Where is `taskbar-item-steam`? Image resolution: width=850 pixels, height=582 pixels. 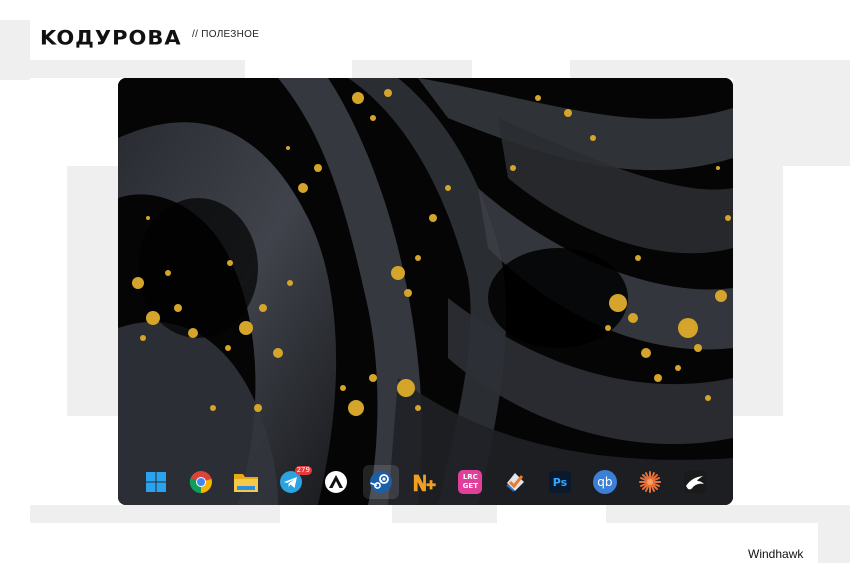 taskbar-item-steam is located at coordinates (380, 482).